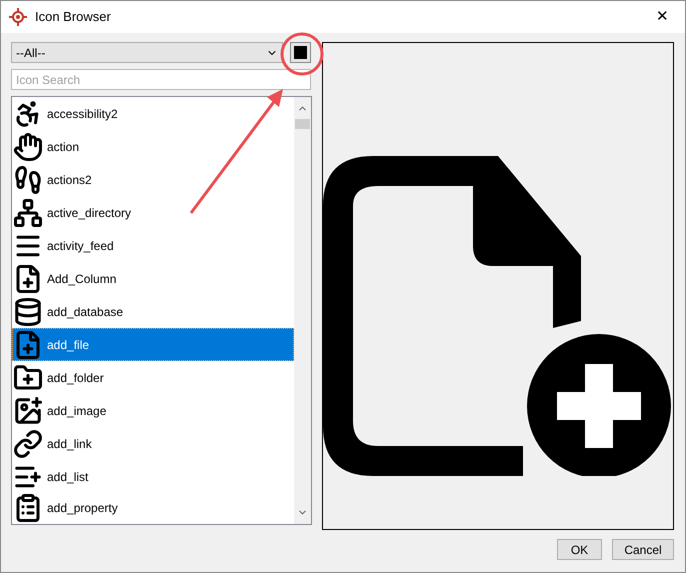 The image size is (686, 573). I want to click on scroll-thumb, so click(302, 124).